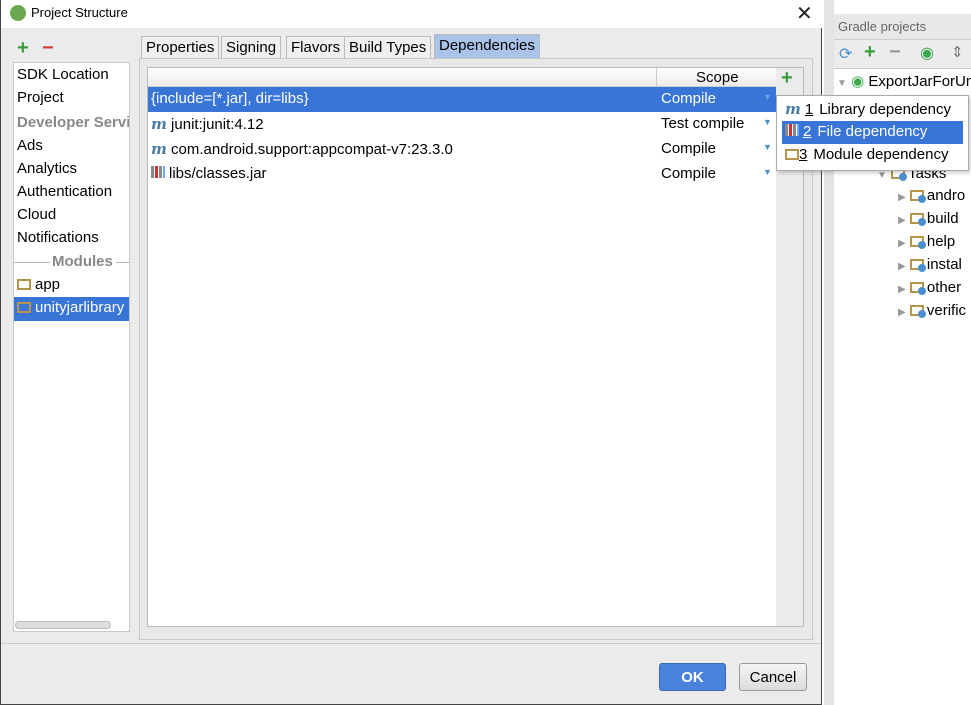 Image resolution: width=971 pixels, height=705 pixels. I want to click on menu-item-label: File dependency, so click(872, 131).